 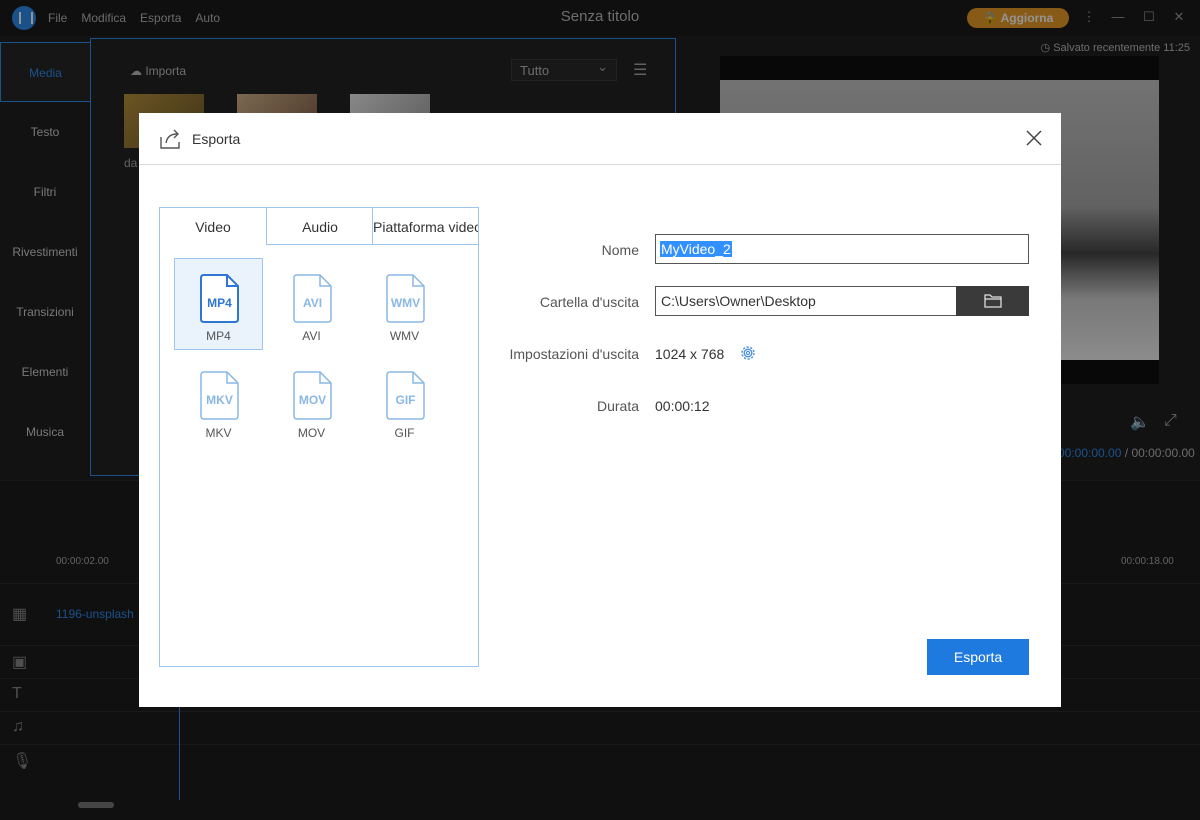 I want to click on dialog-title: Esporta, so click(x=216, y=139).